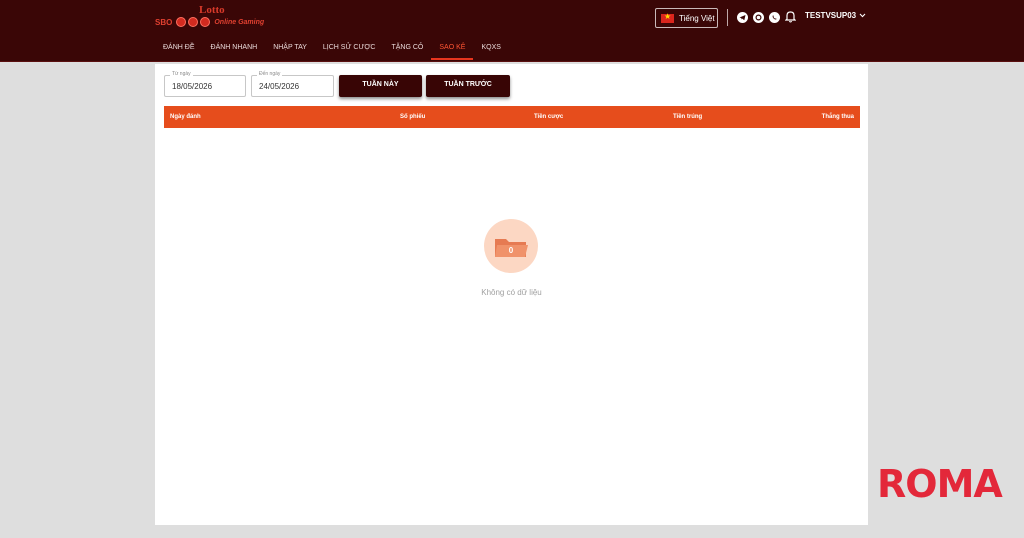 Image resolution: width=1024 pixels, height=538 pixels. What do you see at coordinates (831, 15) in the screenshot?
I see `username: TESTVSUP03` at bounding box center [831, 15].